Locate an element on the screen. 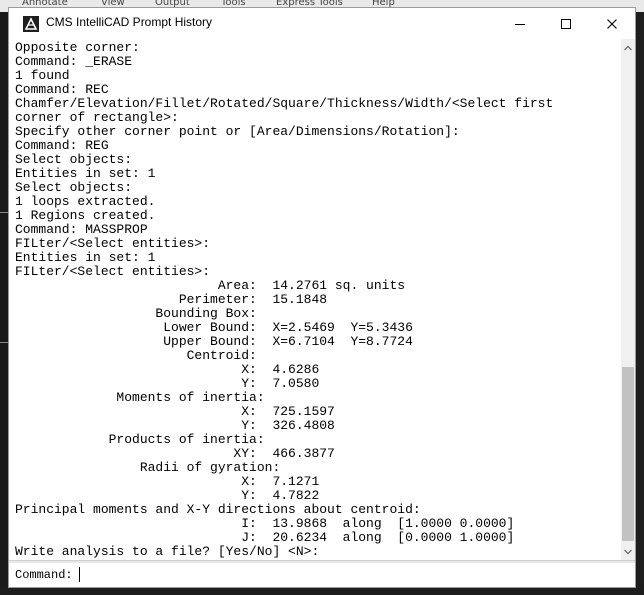  scroll-up-button is located at coordinates (628, 47).